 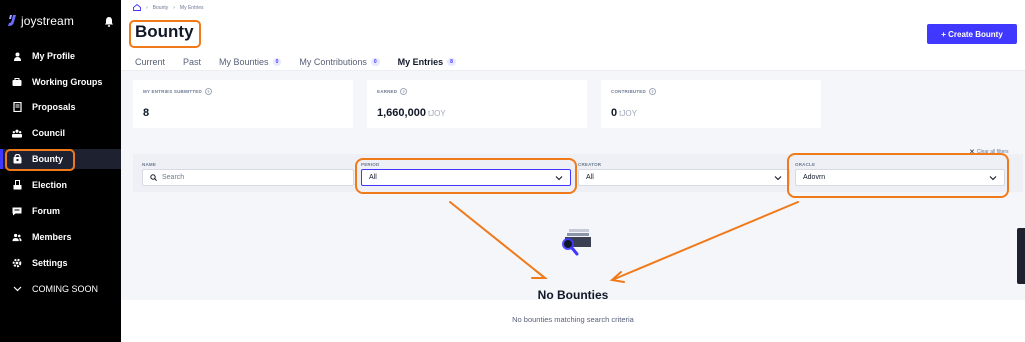 I want to click on sidebar-item-election: Election, so click(x=60, y=185).